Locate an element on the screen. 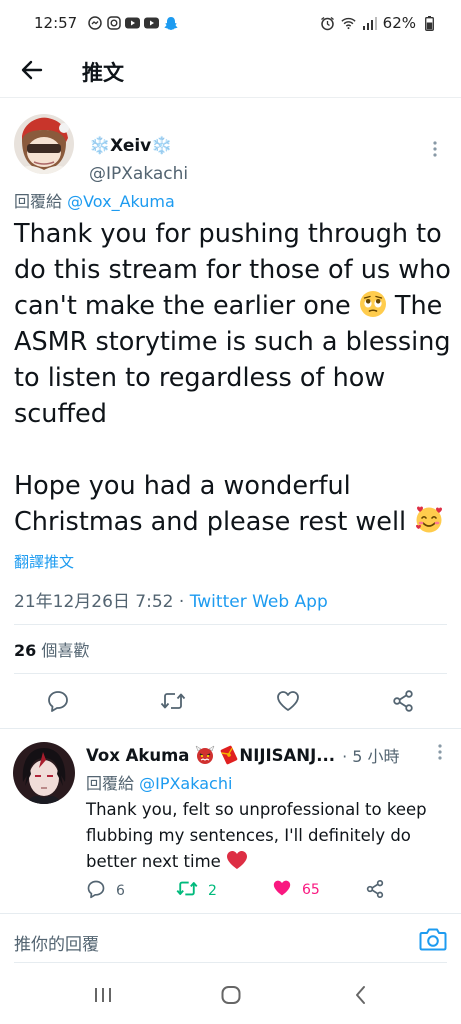 The image size is (461, 1024). reply-button is located at coordinates (58, 703).